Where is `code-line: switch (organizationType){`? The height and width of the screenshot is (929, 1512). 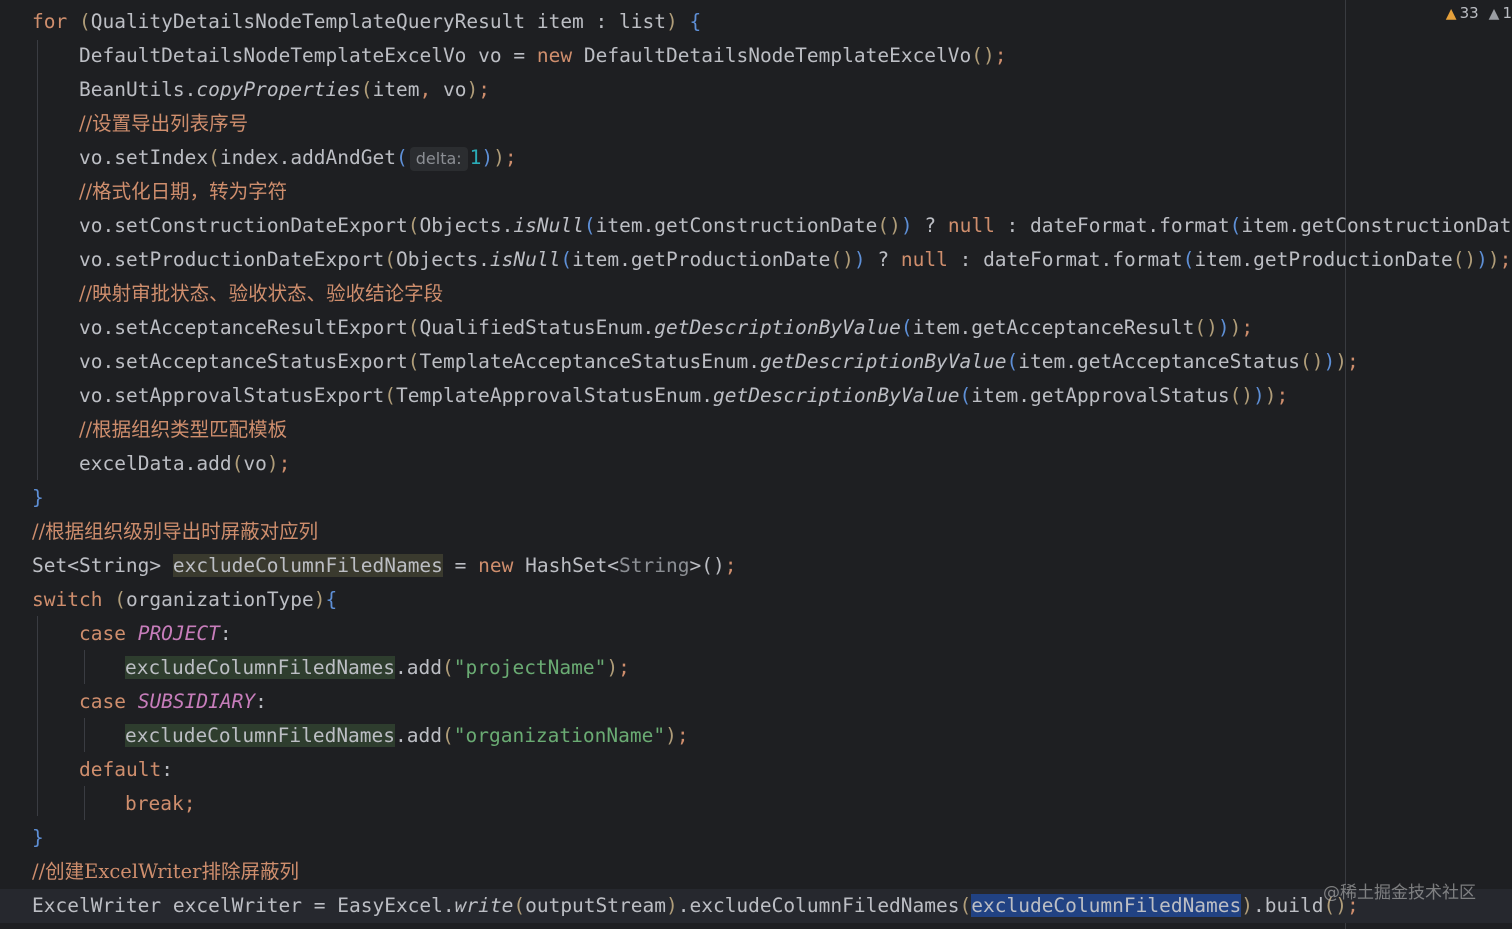
code-line: switch (organizationType){ is located at coordinates (756, 600).